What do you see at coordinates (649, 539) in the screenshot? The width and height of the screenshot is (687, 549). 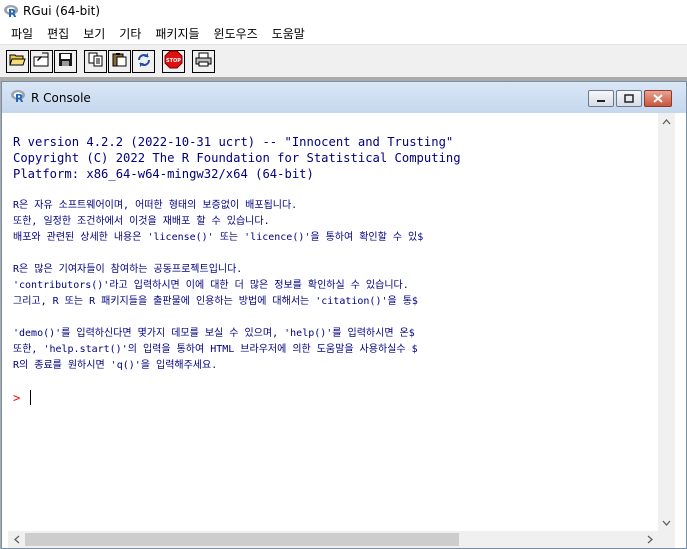 I see `scroll-right-arrow` at bounding box center [649, 539].